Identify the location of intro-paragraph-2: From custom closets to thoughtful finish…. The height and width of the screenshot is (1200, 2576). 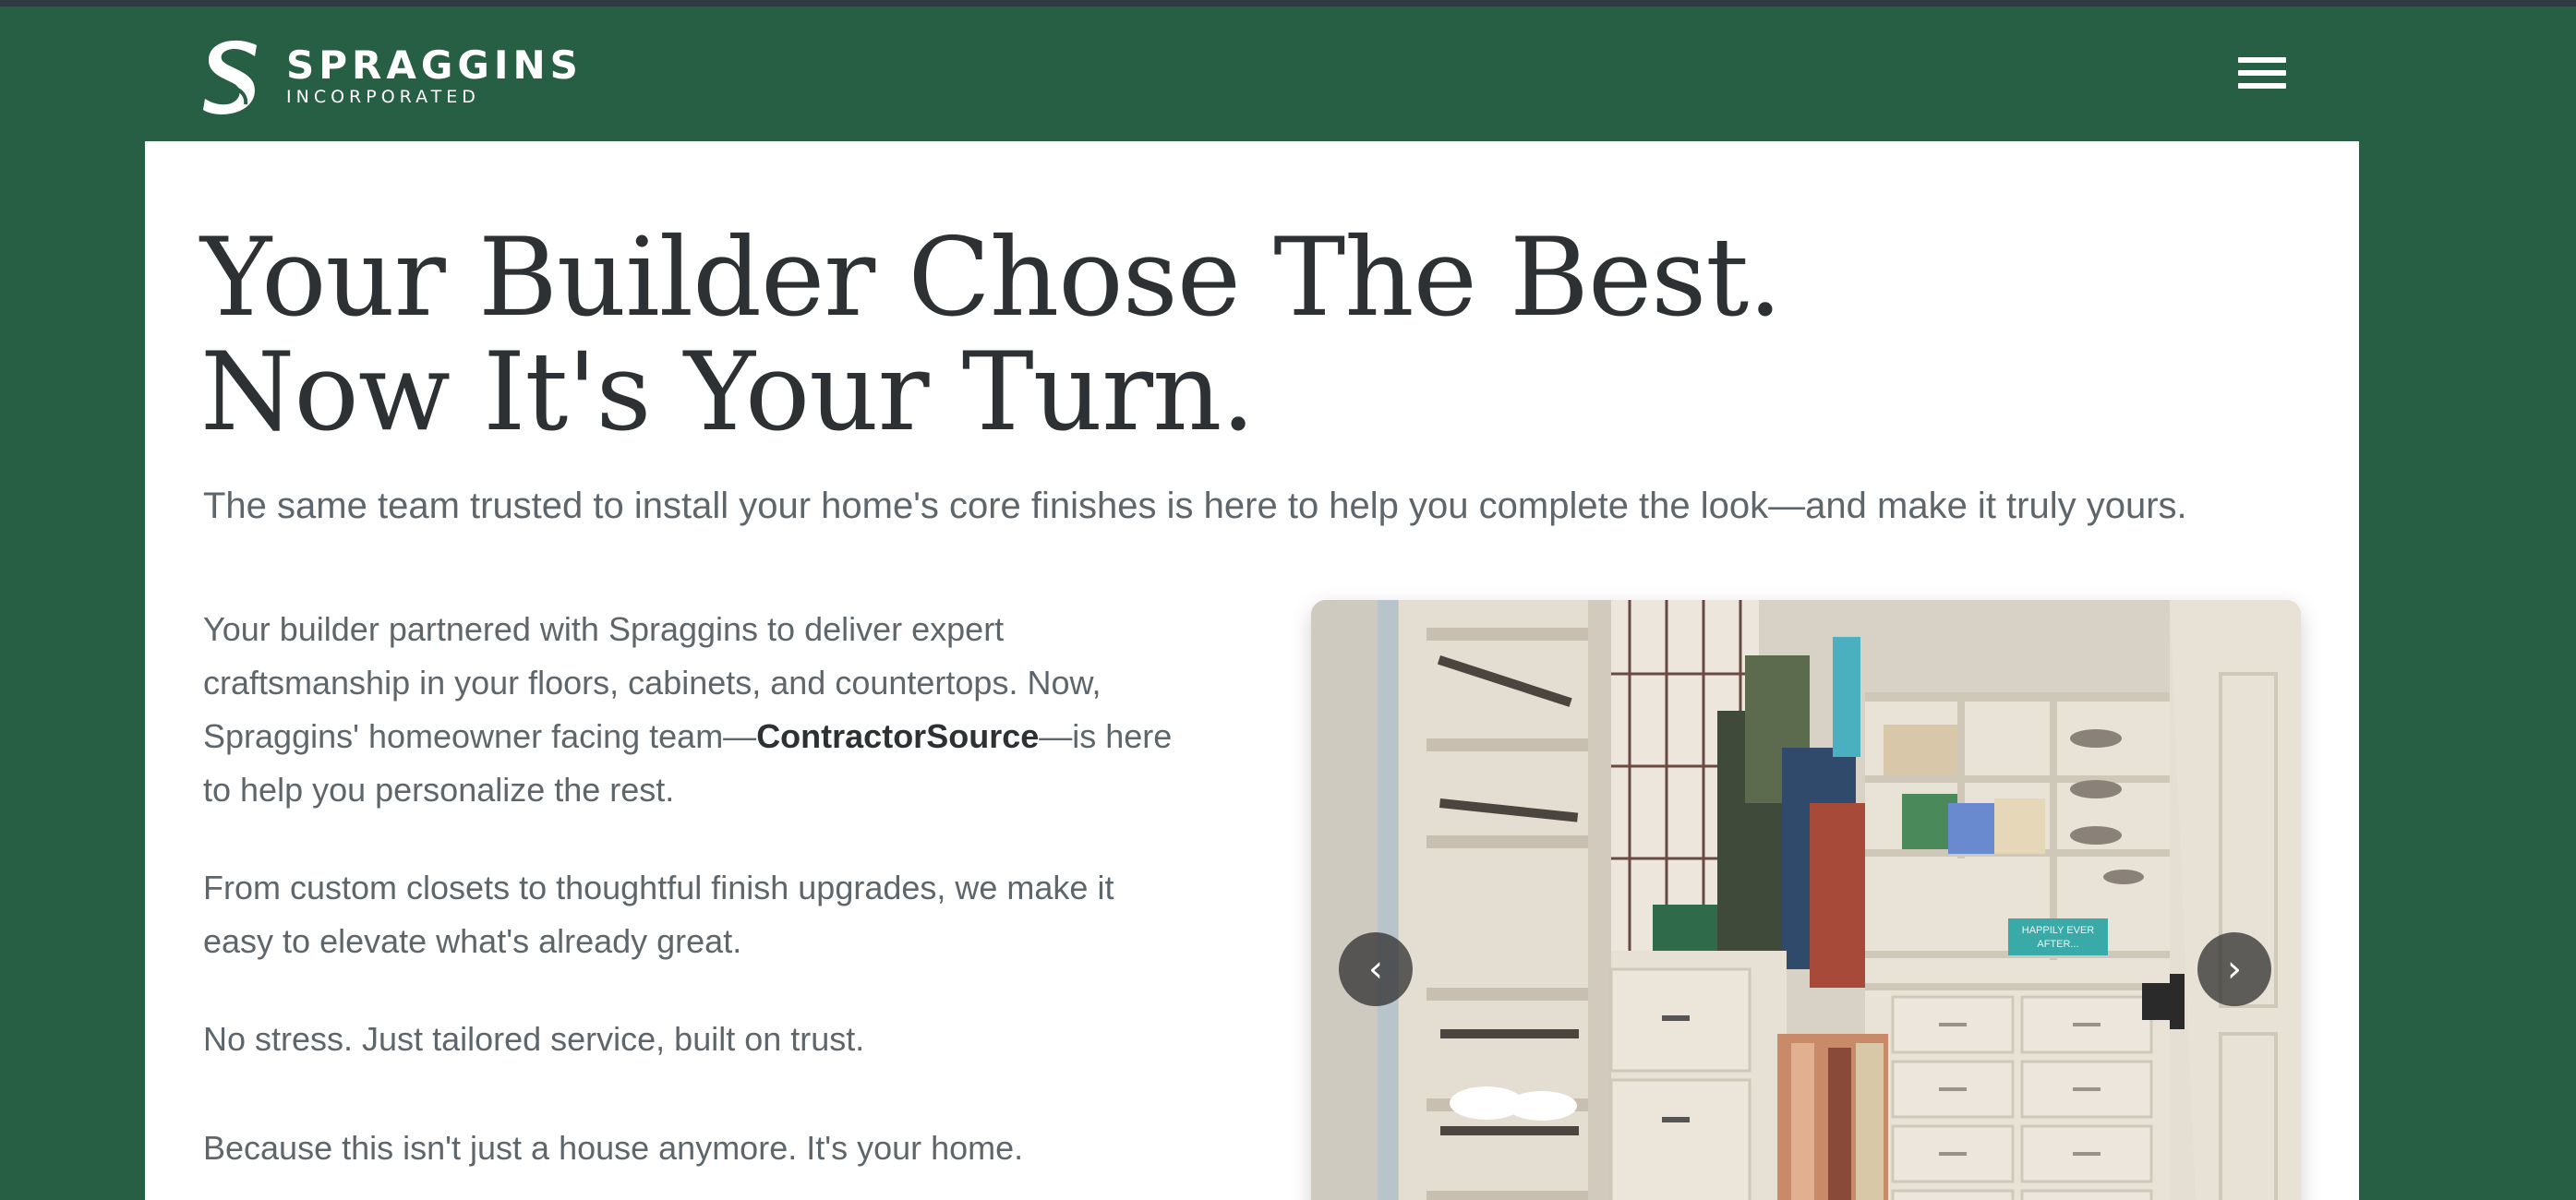
(658, 914).